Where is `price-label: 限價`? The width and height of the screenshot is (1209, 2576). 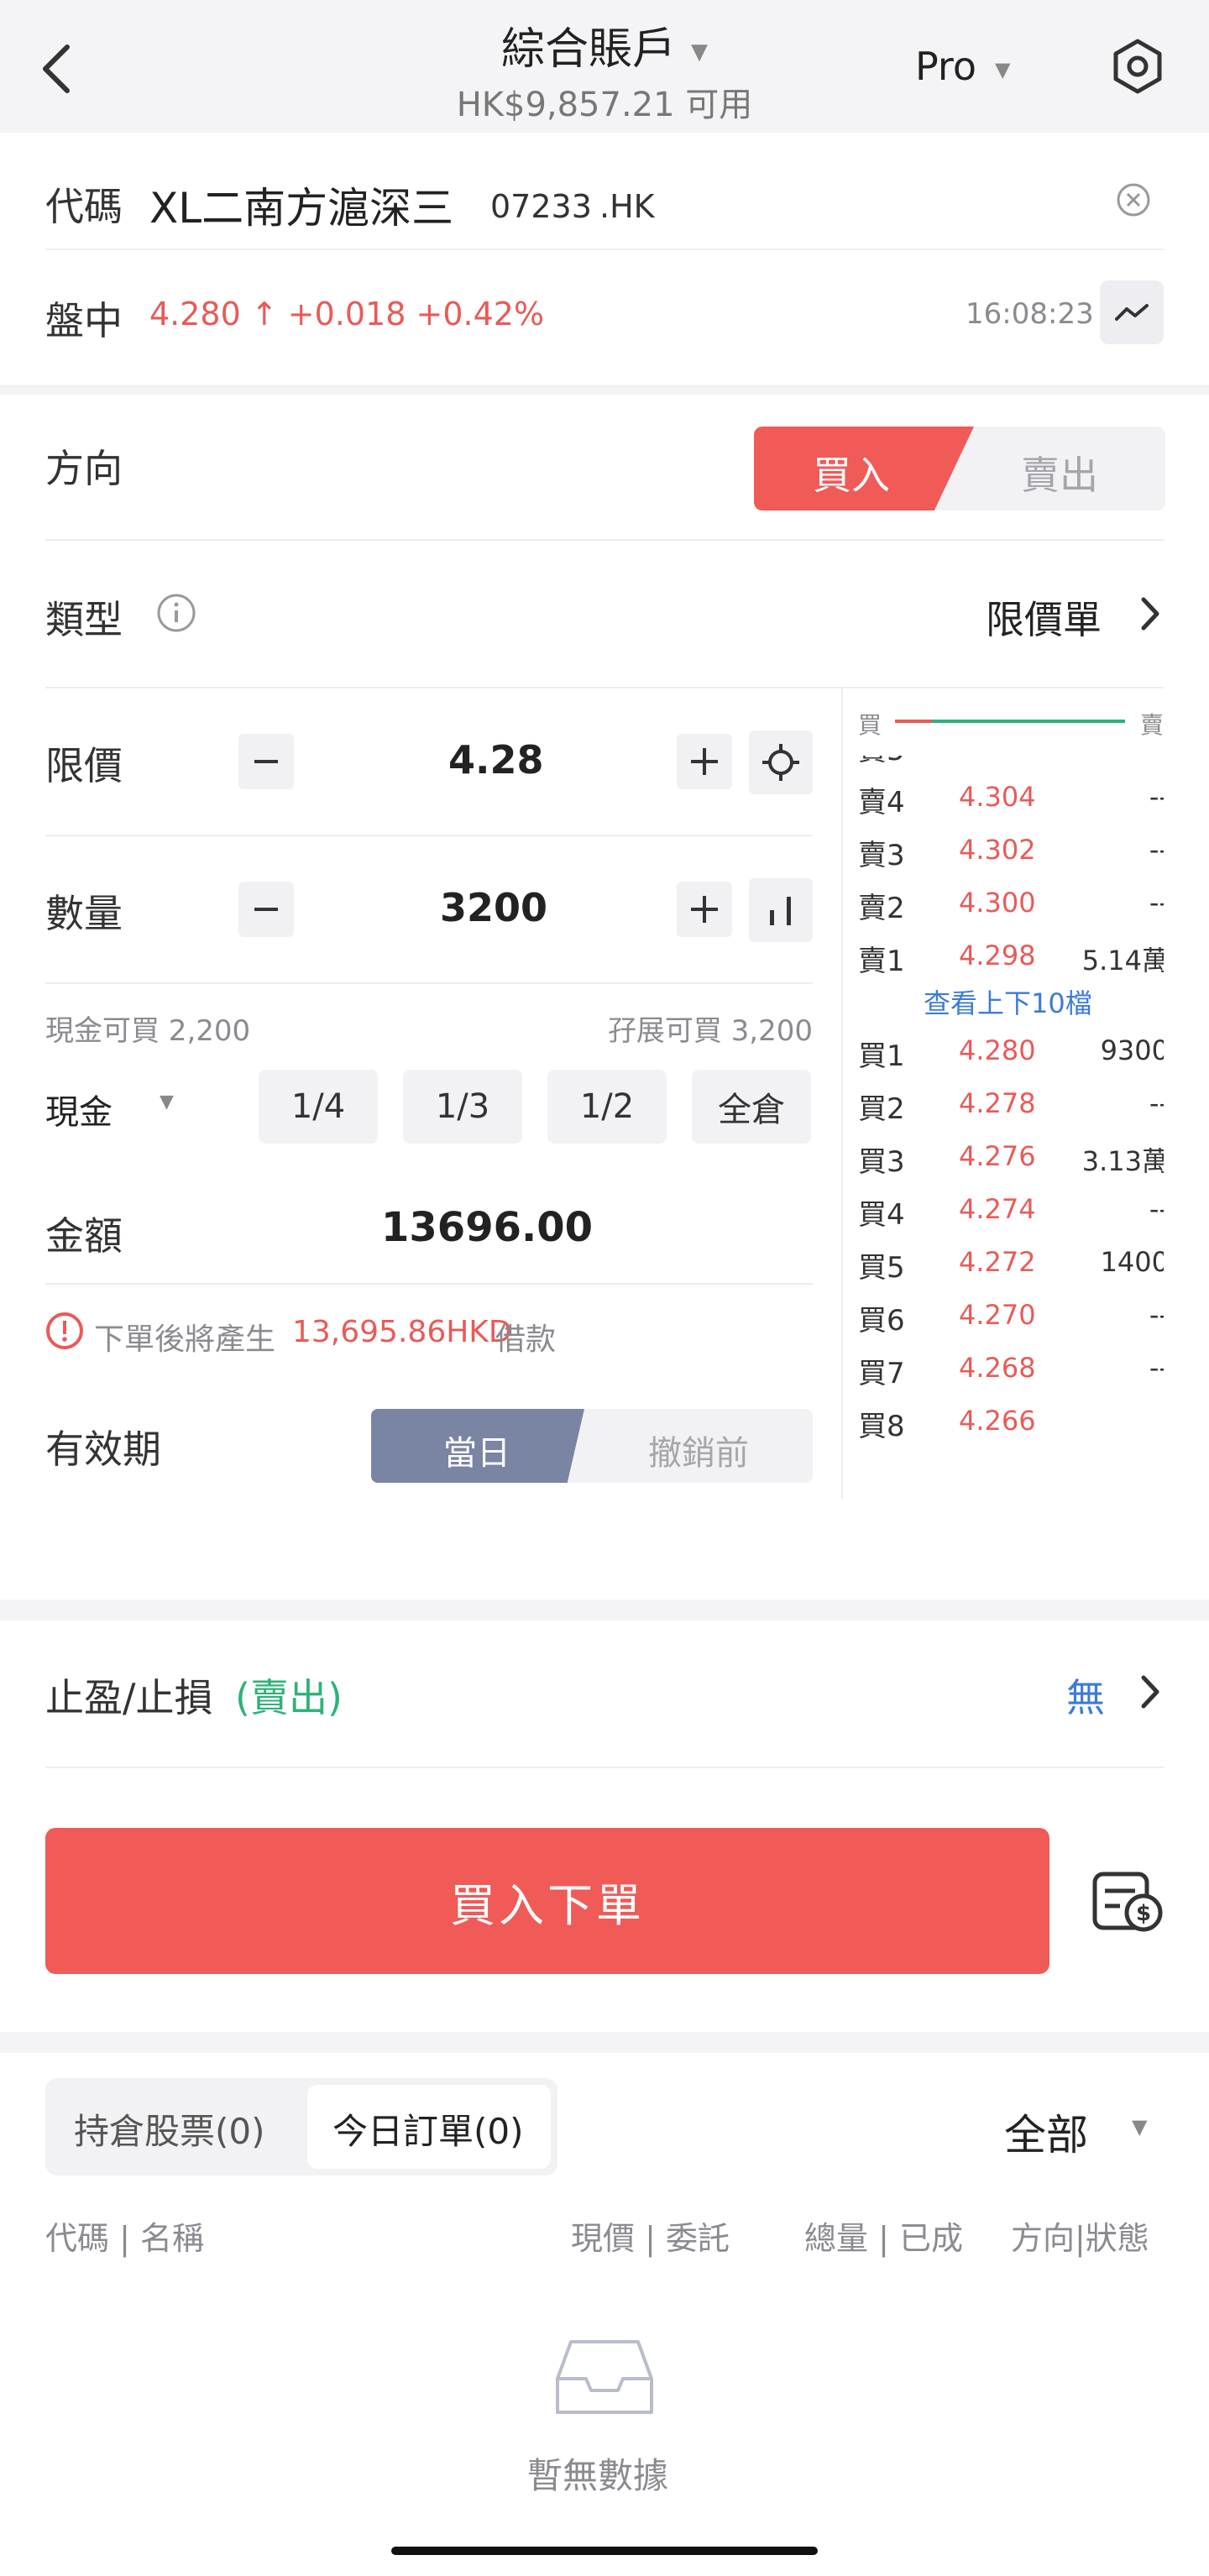 price-label: 限價 is located at coordinates (84, 765).